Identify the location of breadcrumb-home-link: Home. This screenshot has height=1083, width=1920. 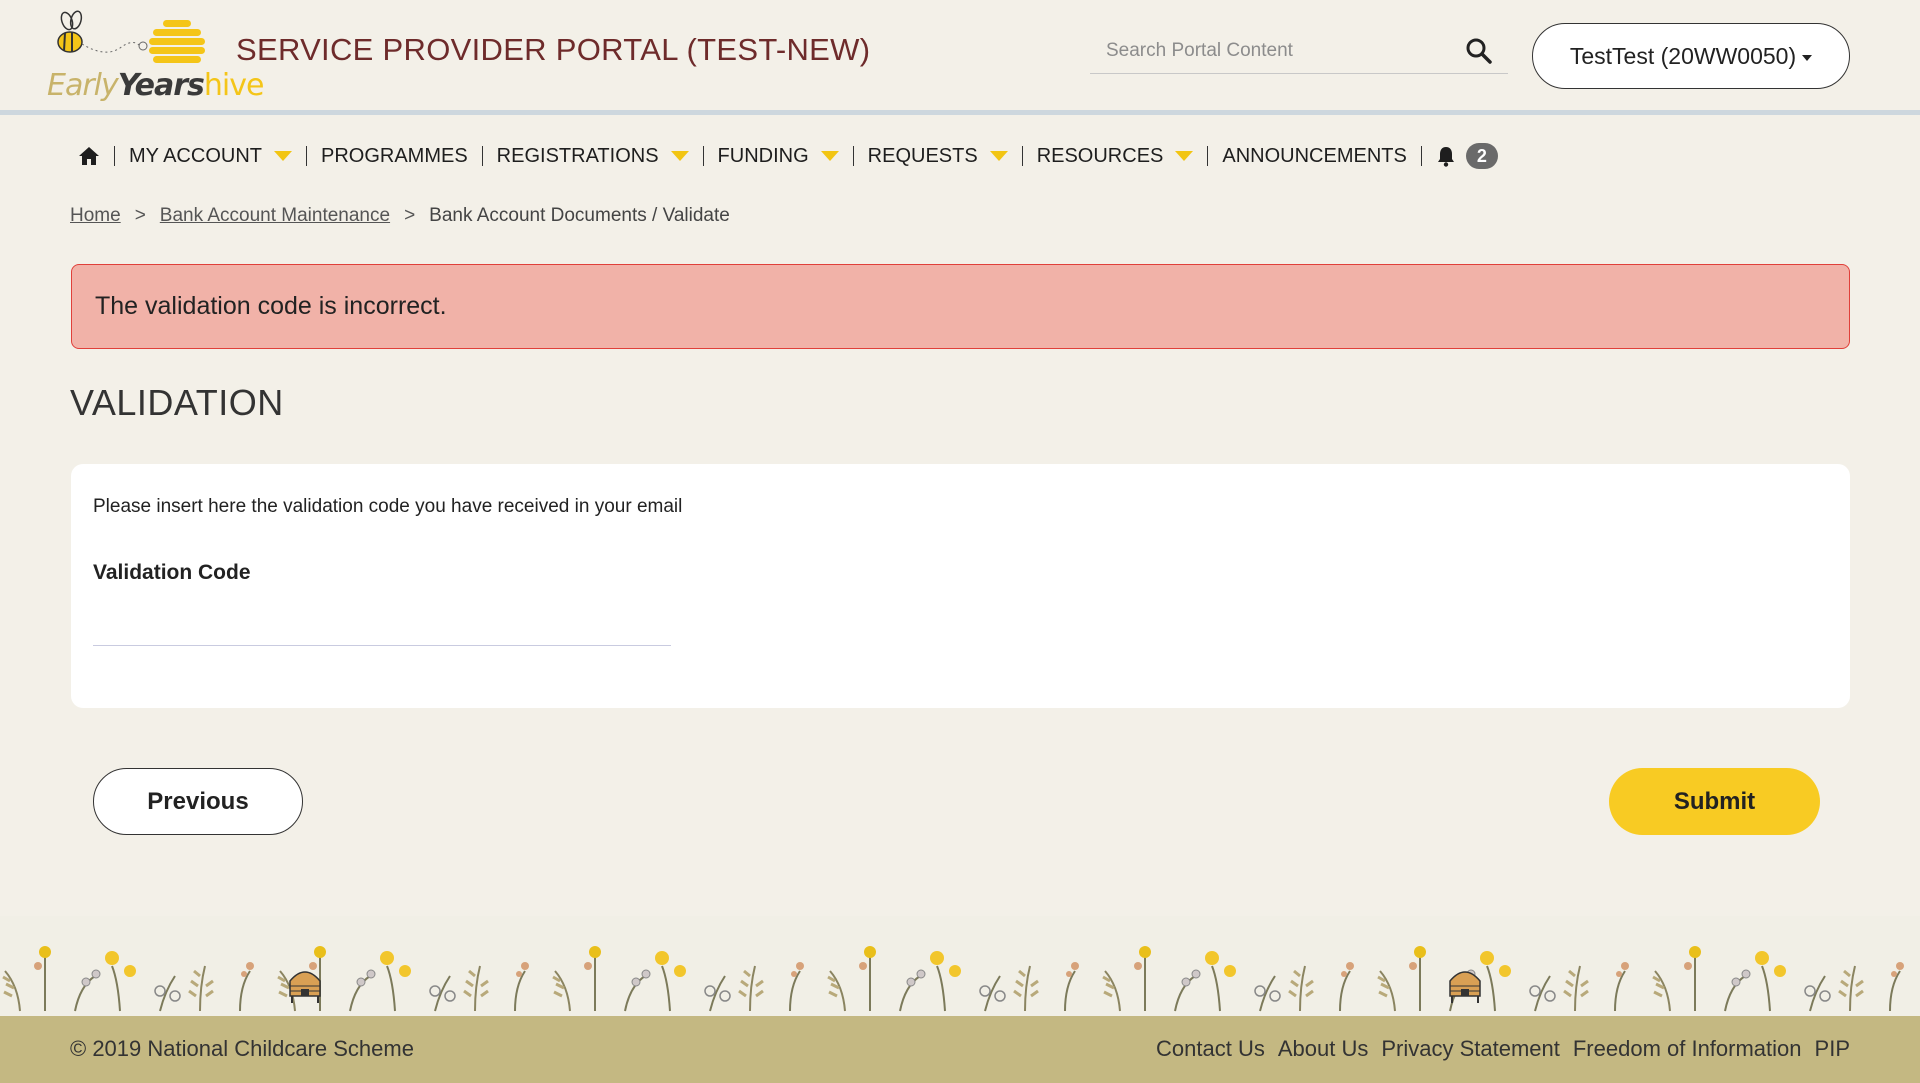
(95, 216).